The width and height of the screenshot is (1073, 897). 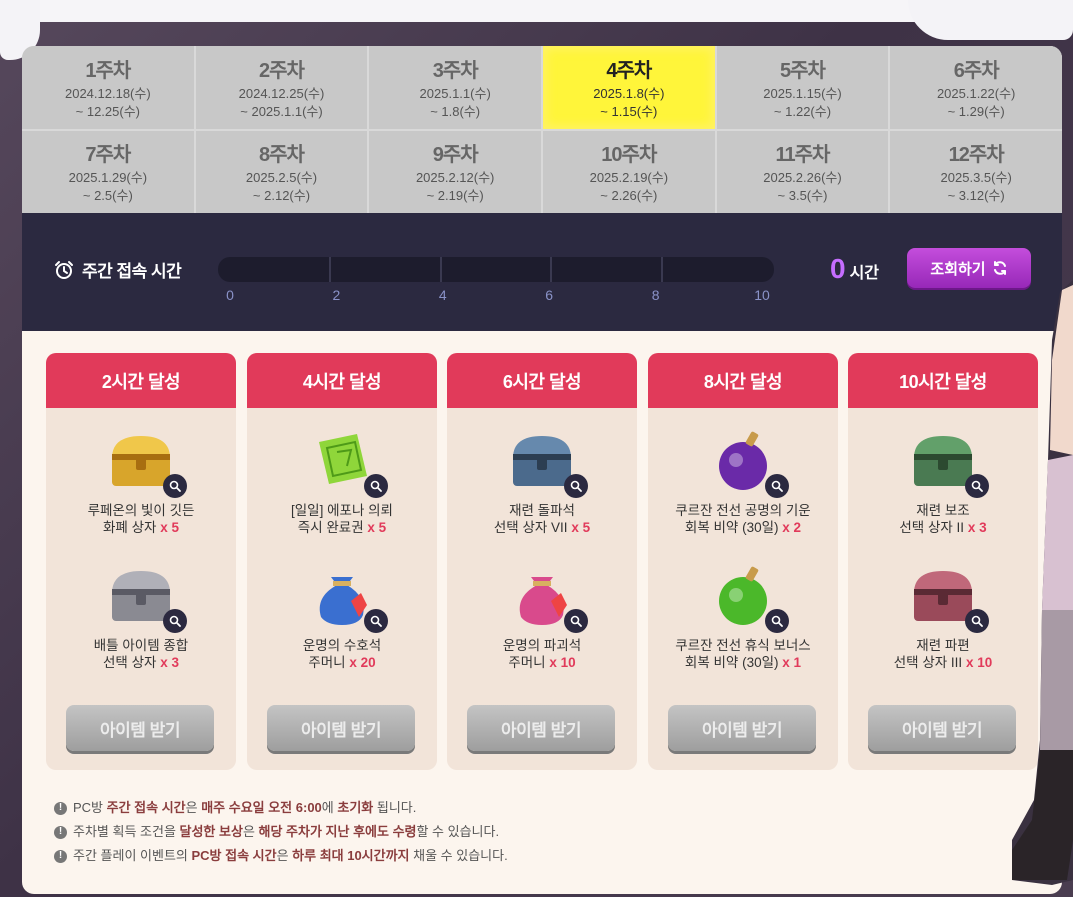 What do you see at coordinates (946, 464) in the screenshot?
I see `green-chest-icon` at bounding box center [946, 464].